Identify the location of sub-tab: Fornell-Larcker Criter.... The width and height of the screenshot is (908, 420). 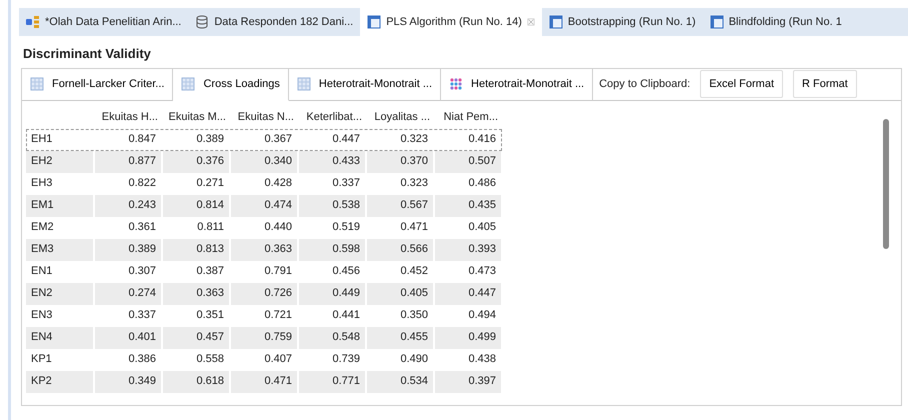
(98, 84).